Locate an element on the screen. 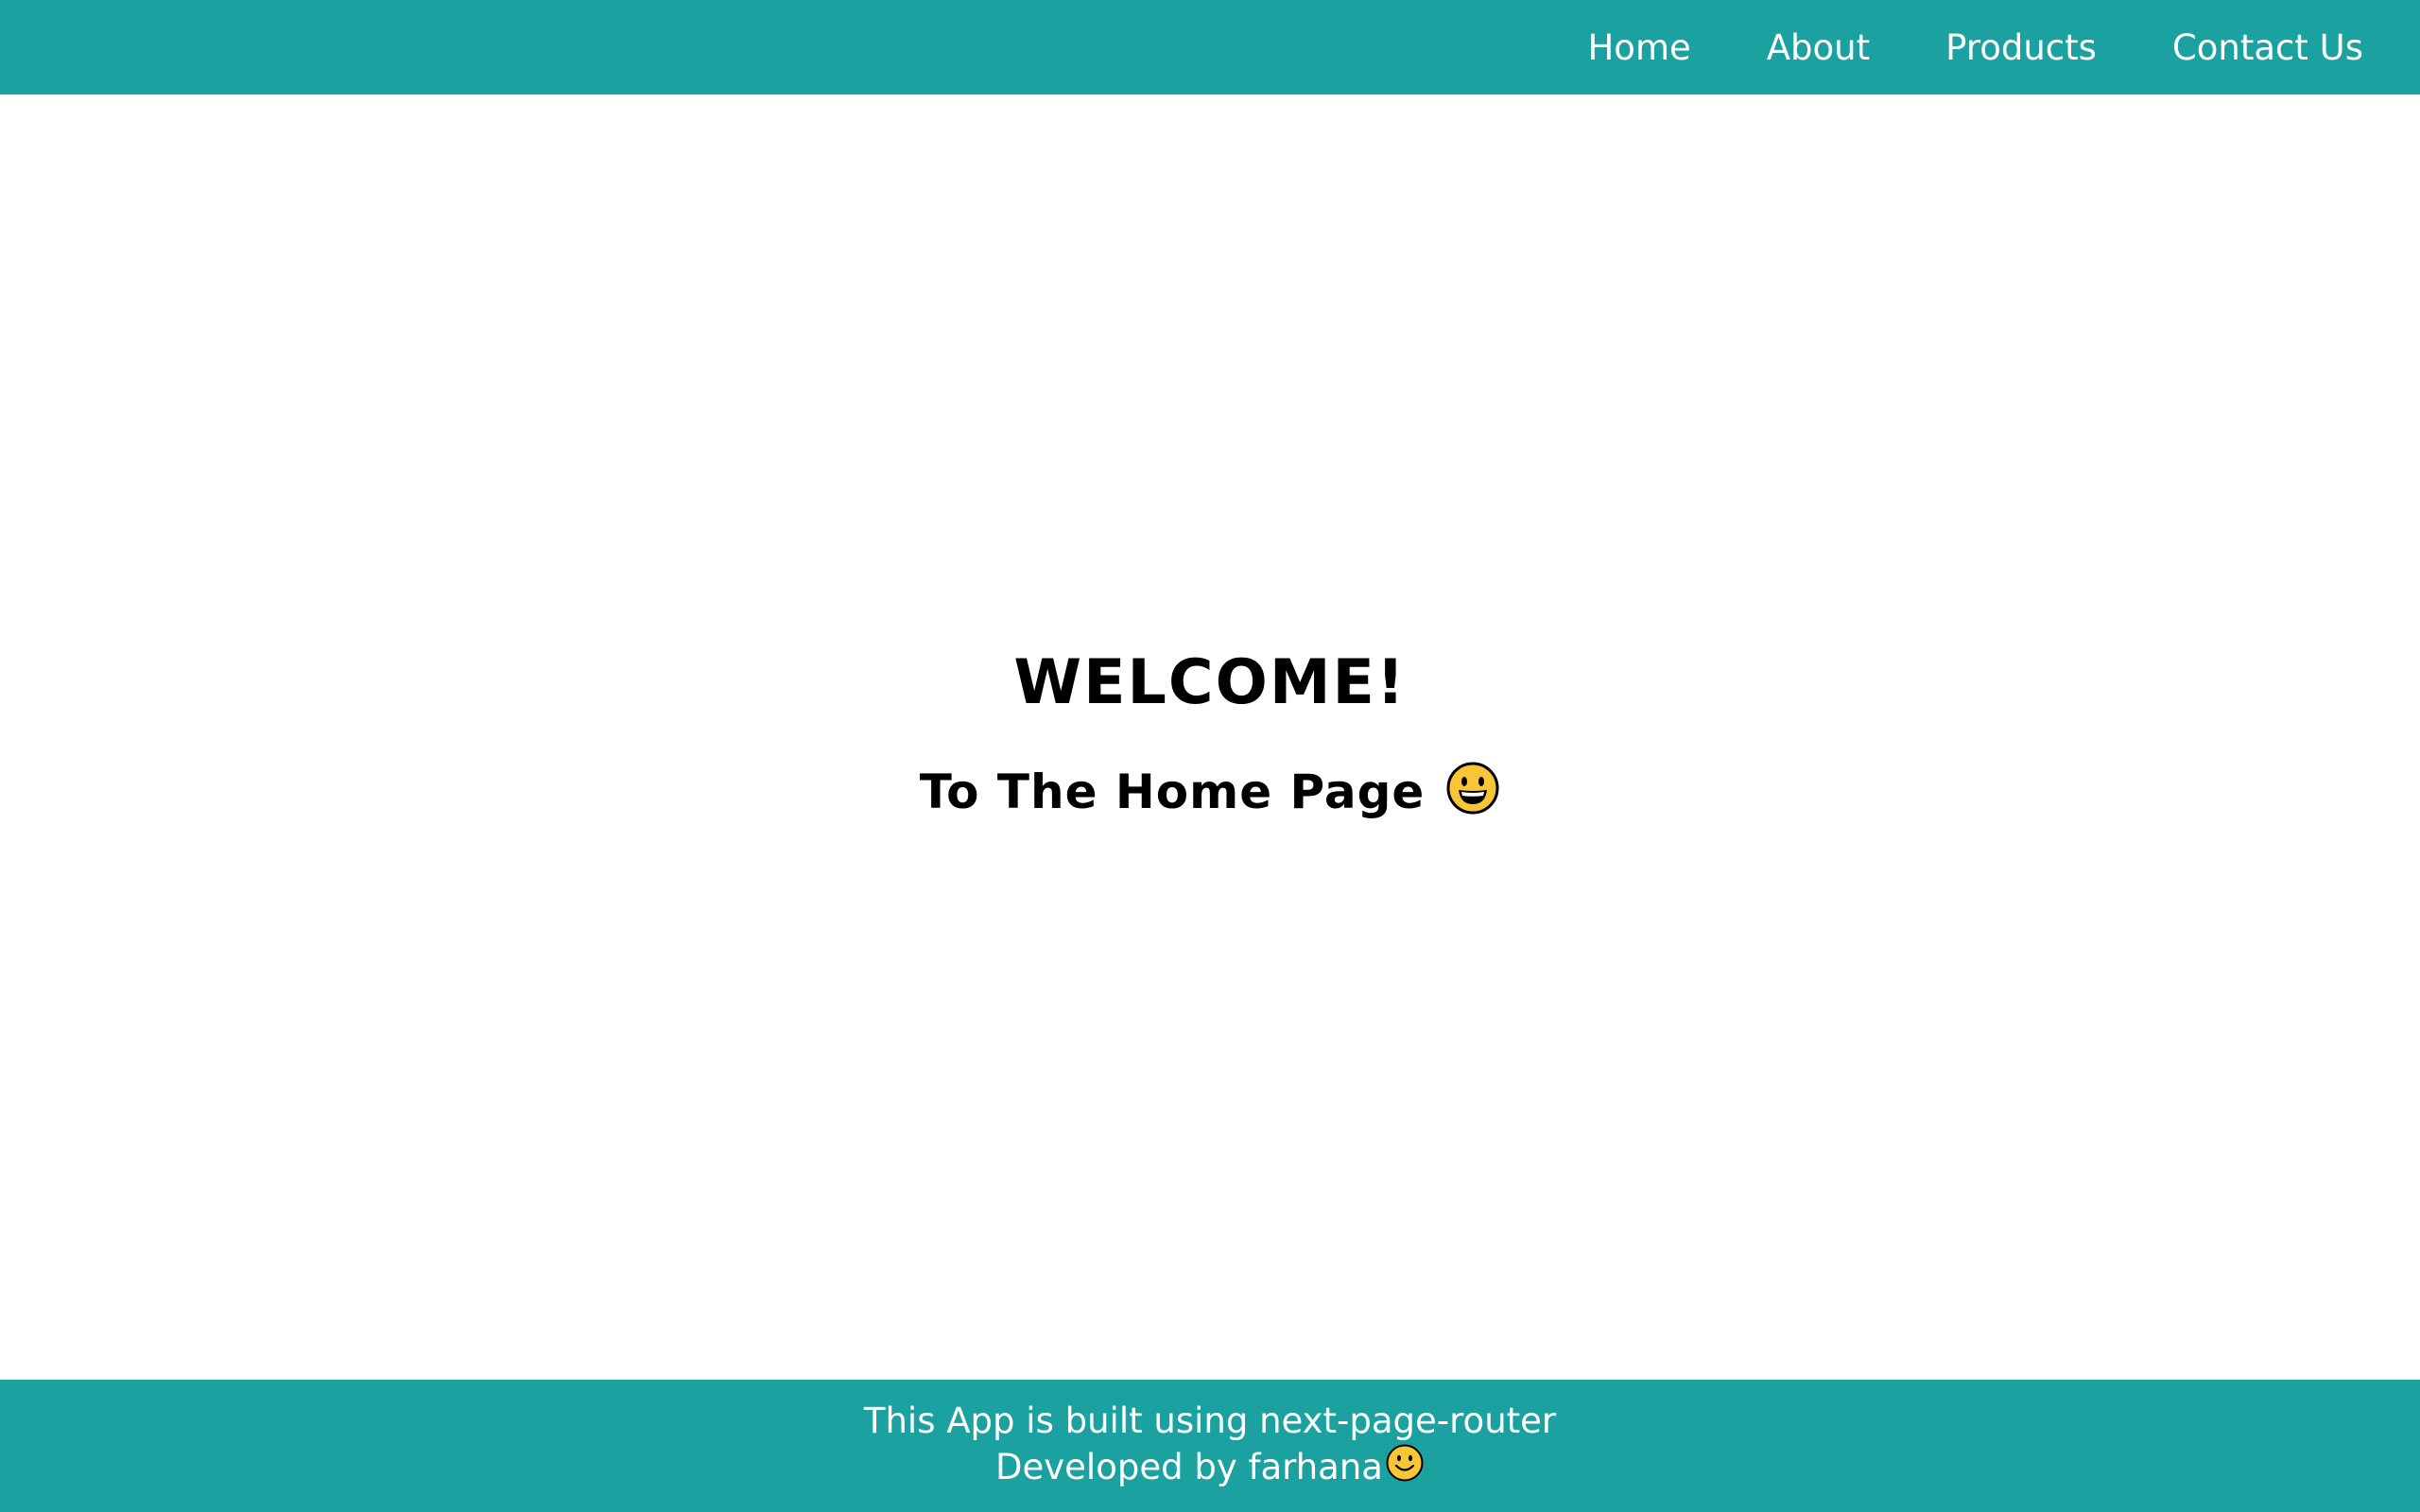 Image resolution: width=2420 pixels, height=1512 pixels. navbar: Home About Products Contact Us is located at coordinates (1210, 47).